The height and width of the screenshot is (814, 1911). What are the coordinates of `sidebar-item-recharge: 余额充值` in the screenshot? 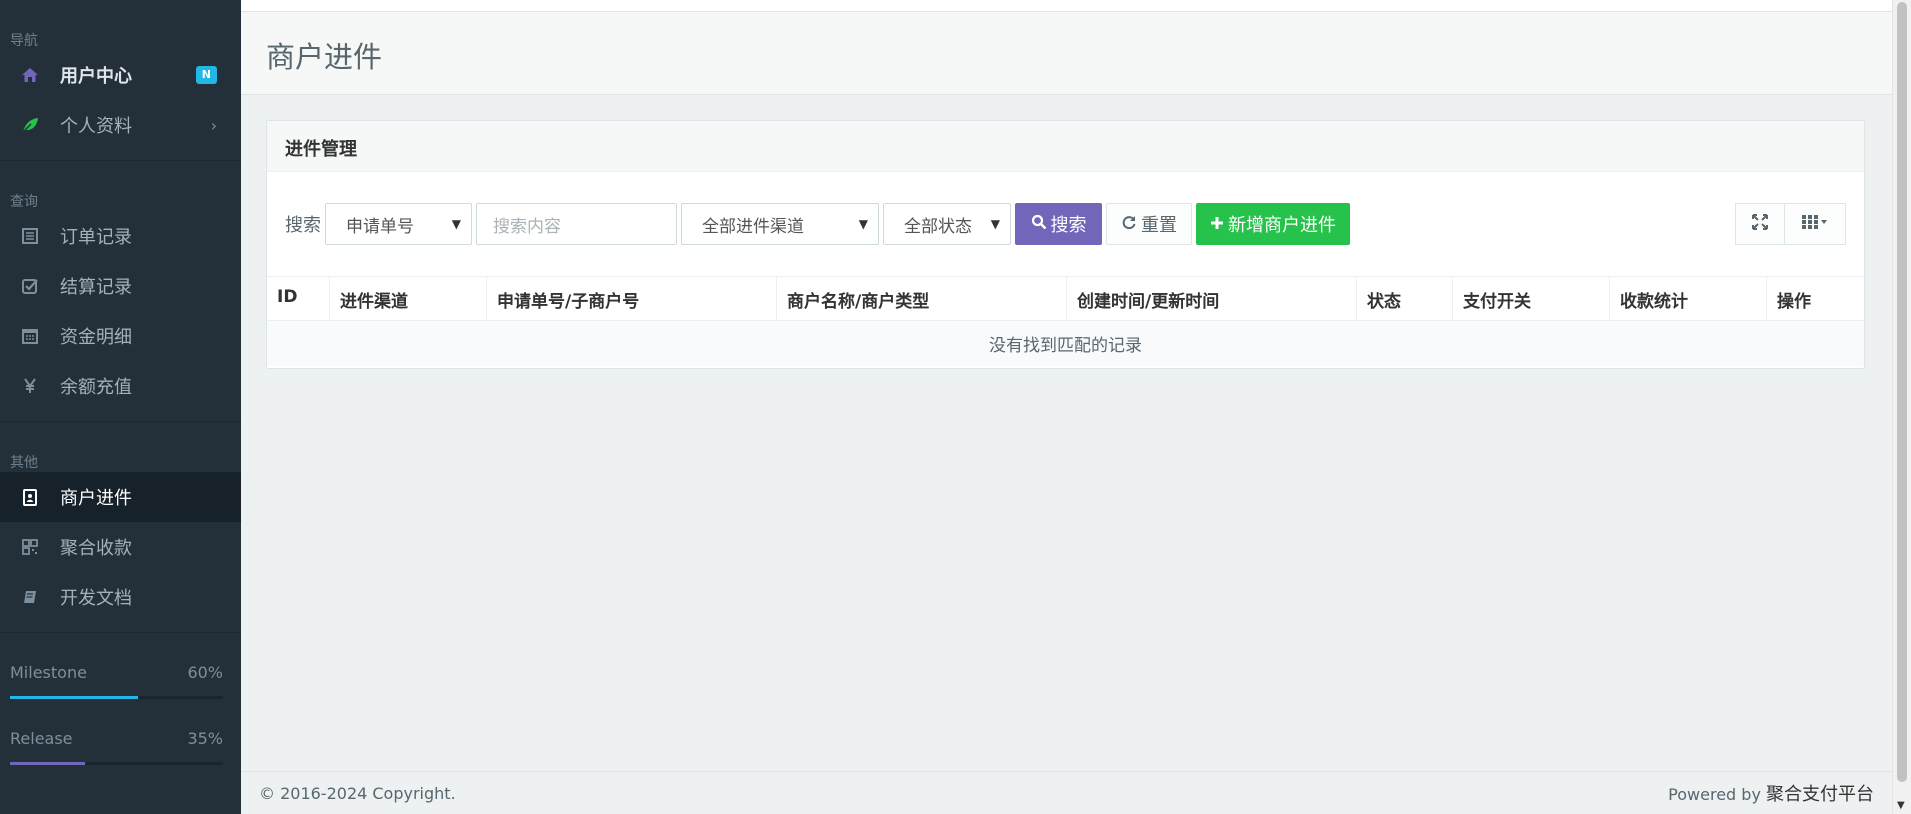 It's located at (120, 386).